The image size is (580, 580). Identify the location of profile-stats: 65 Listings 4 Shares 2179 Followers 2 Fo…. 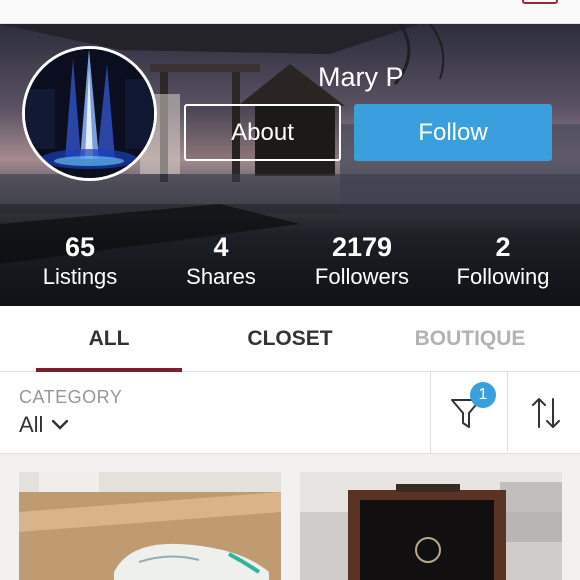
(290, 262).